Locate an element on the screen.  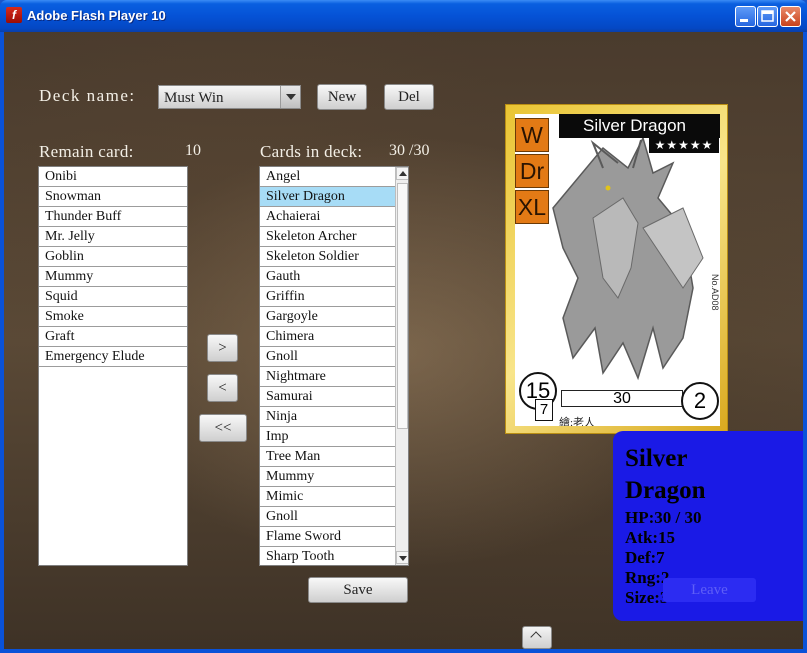
list-item: Goblin is located at coordinates (113, 257).